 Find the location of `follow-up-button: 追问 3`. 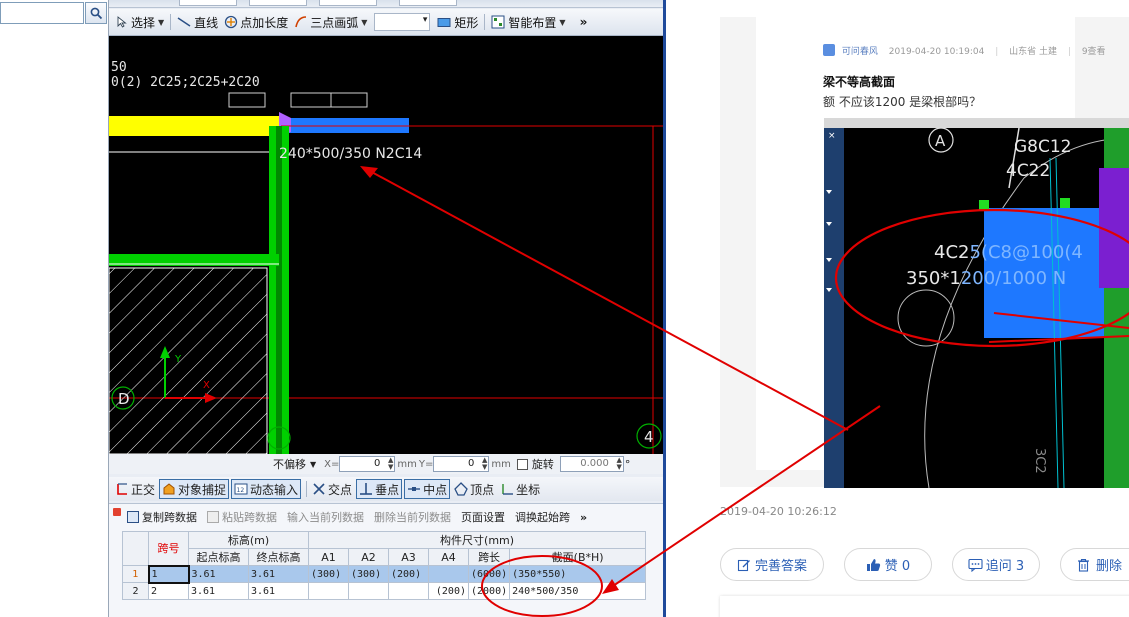

follow-up-button: 追问 3 is located at coordinates (996, 564).